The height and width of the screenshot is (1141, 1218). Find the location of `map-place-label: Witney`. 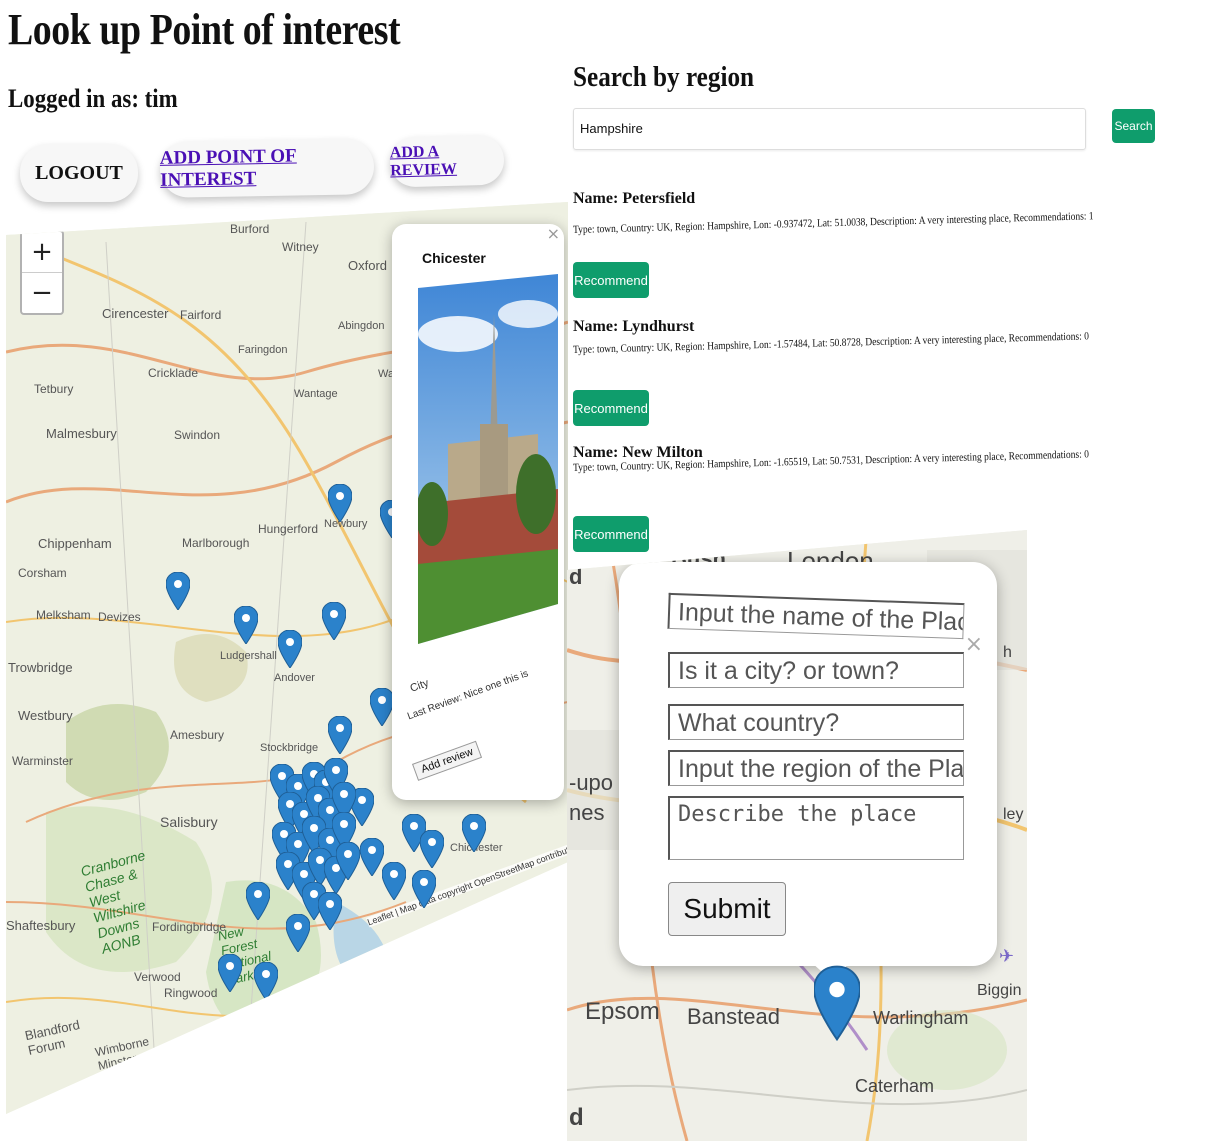

map-place-label: Witney is located at coordinates (300, 247).